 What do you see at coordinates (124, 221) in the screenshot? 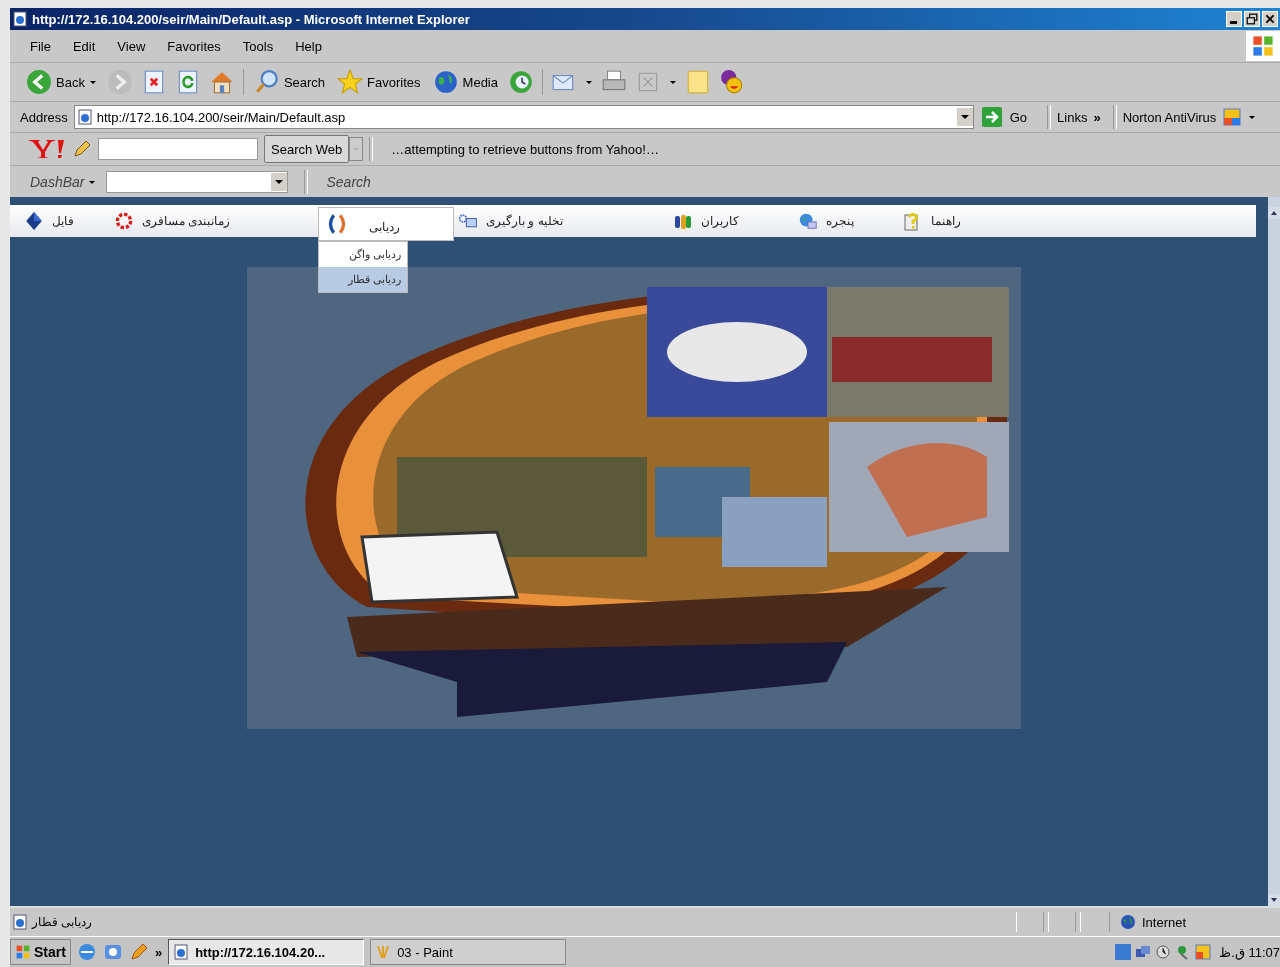
I see `gear-icon` at bounding box center [124, 221].